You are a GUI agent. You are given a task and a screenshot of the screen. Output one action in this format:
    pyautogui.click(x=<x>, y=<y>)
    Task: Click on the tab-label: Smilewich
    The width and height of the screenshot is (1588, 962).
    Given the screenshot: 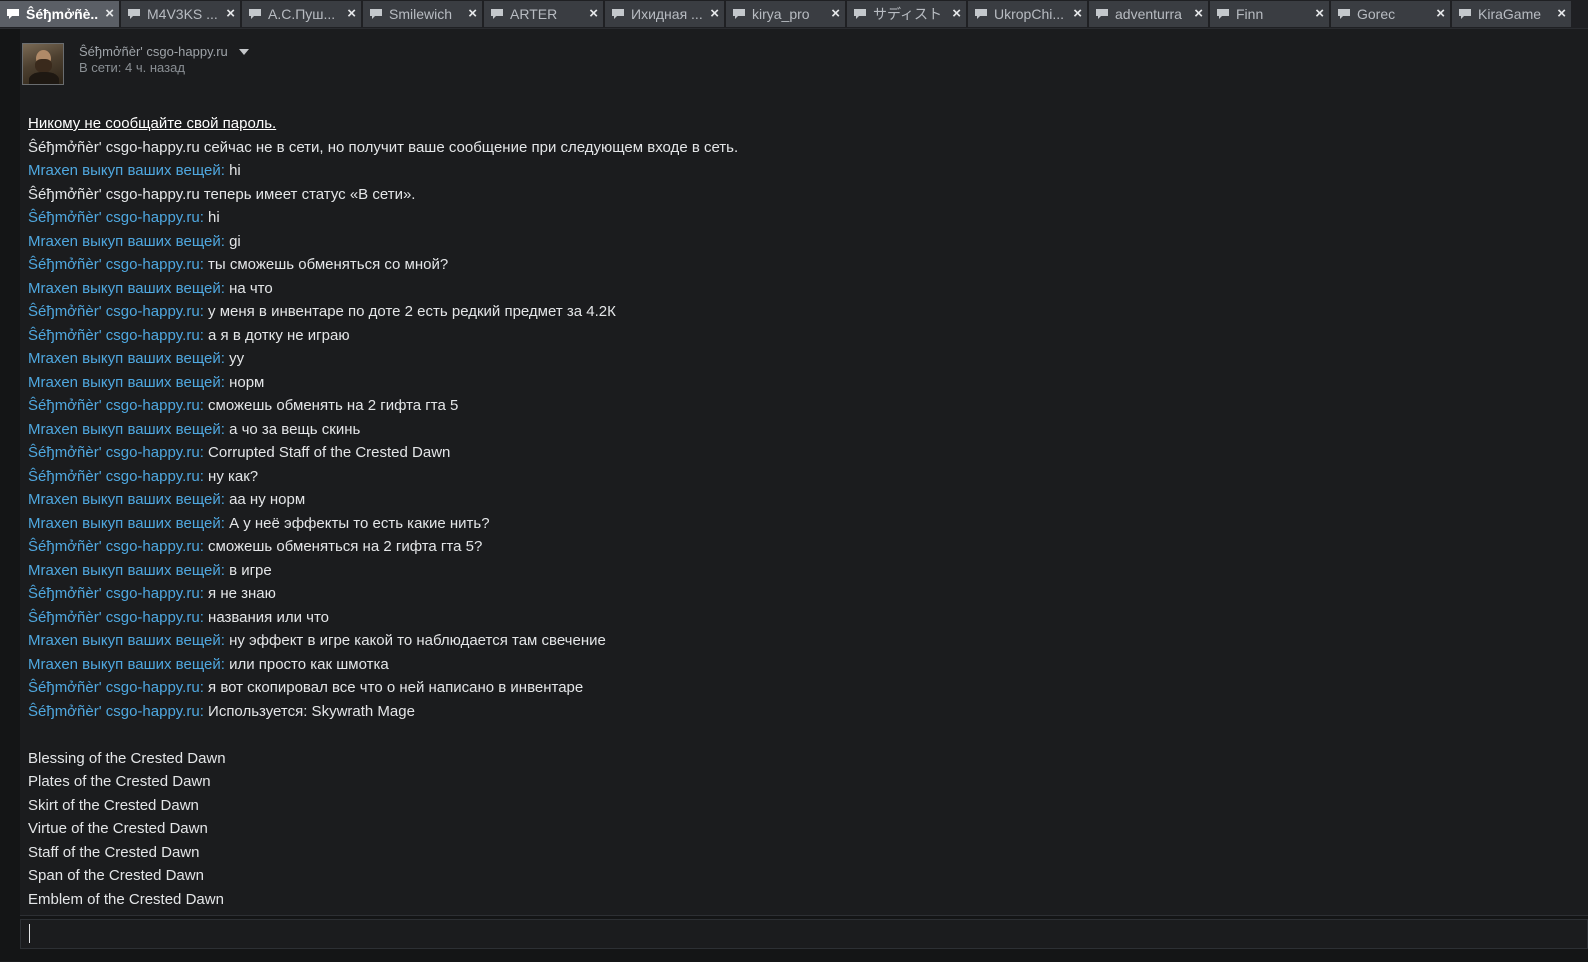 What is the action you would take?
    pyautogui.click(x=421, y=14)
    